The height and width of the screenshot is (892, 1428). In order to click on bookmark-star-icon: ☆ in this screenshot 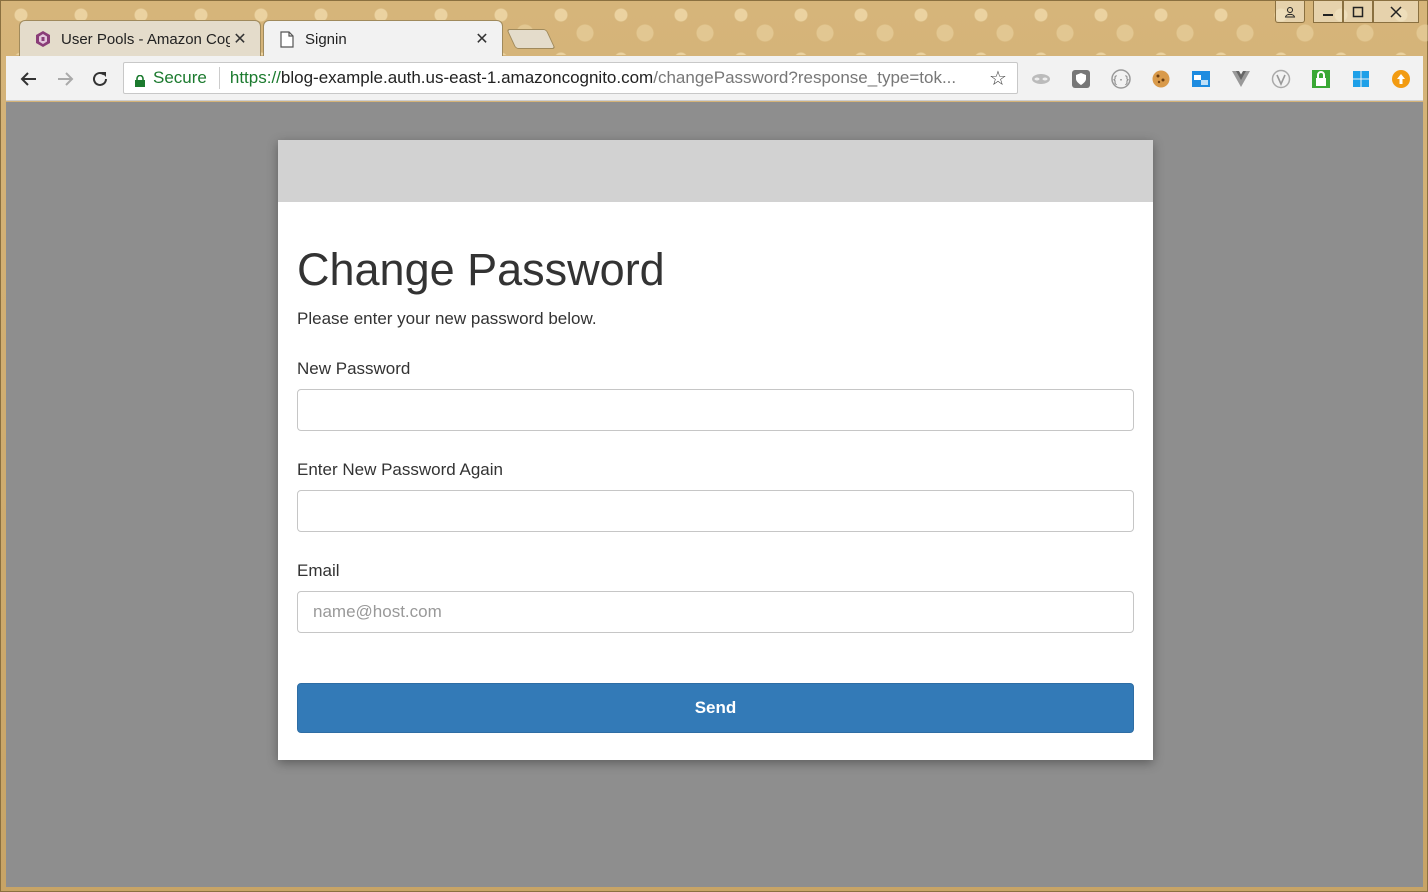, I will do `click(998, 78)`.